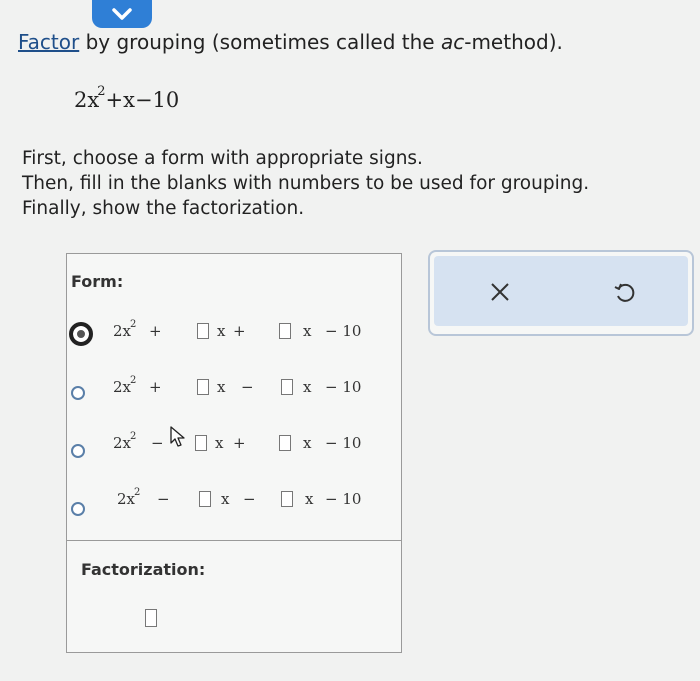 This screenshot has width=700, height=681. I want to click on blank-4a, so click(205, 499).